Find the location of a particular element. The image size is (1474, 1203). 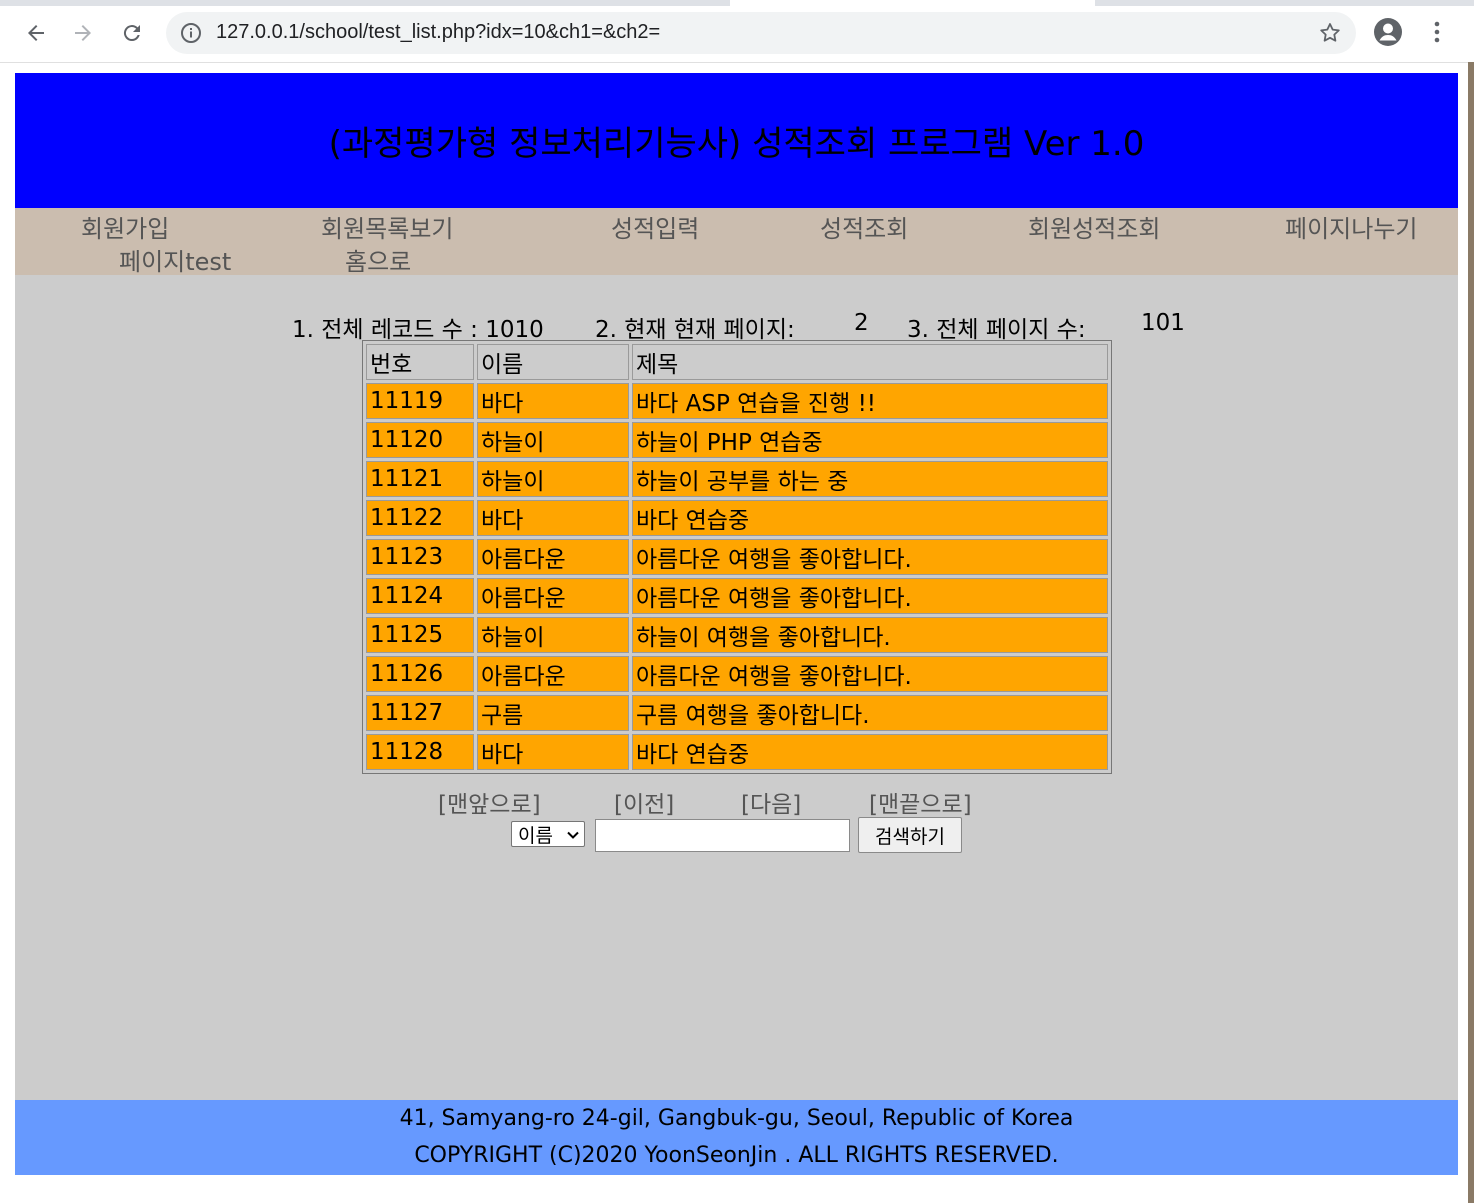

nav-link-member-list: 회원목록보기 is located at coordinates (387, 226).